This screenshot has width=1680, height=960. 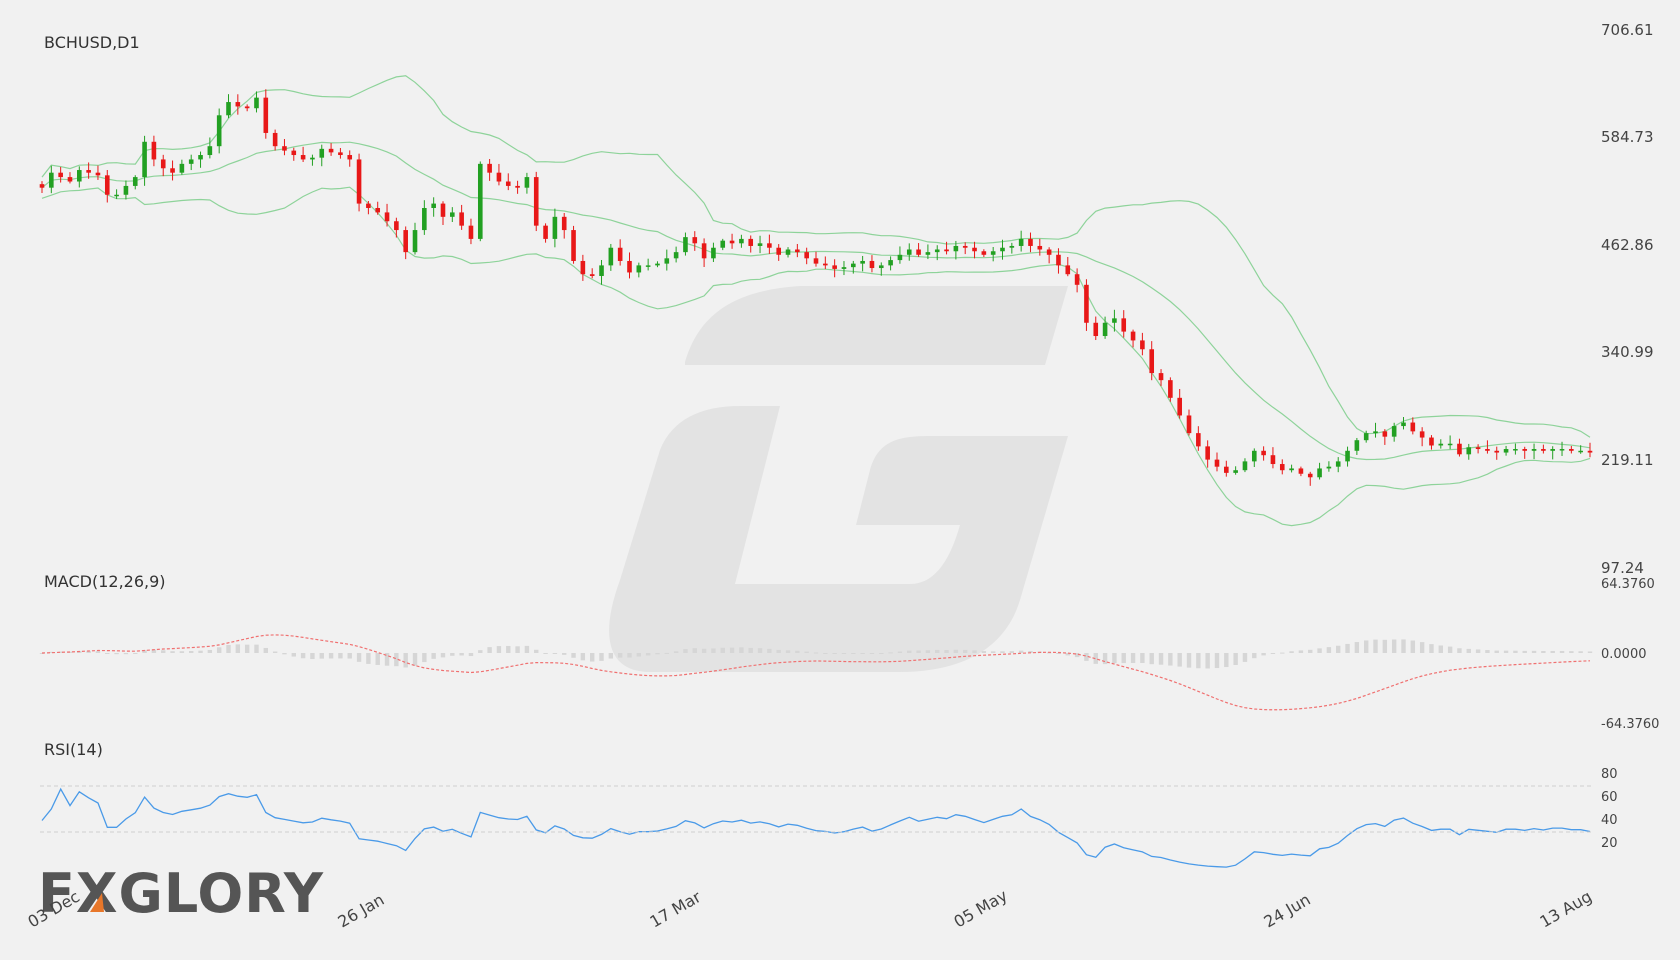 What do you see at coordinates (1609, 843) in the screenshot?
I see `rsi-tick-20: 20` at bounding box center [1609, 843].